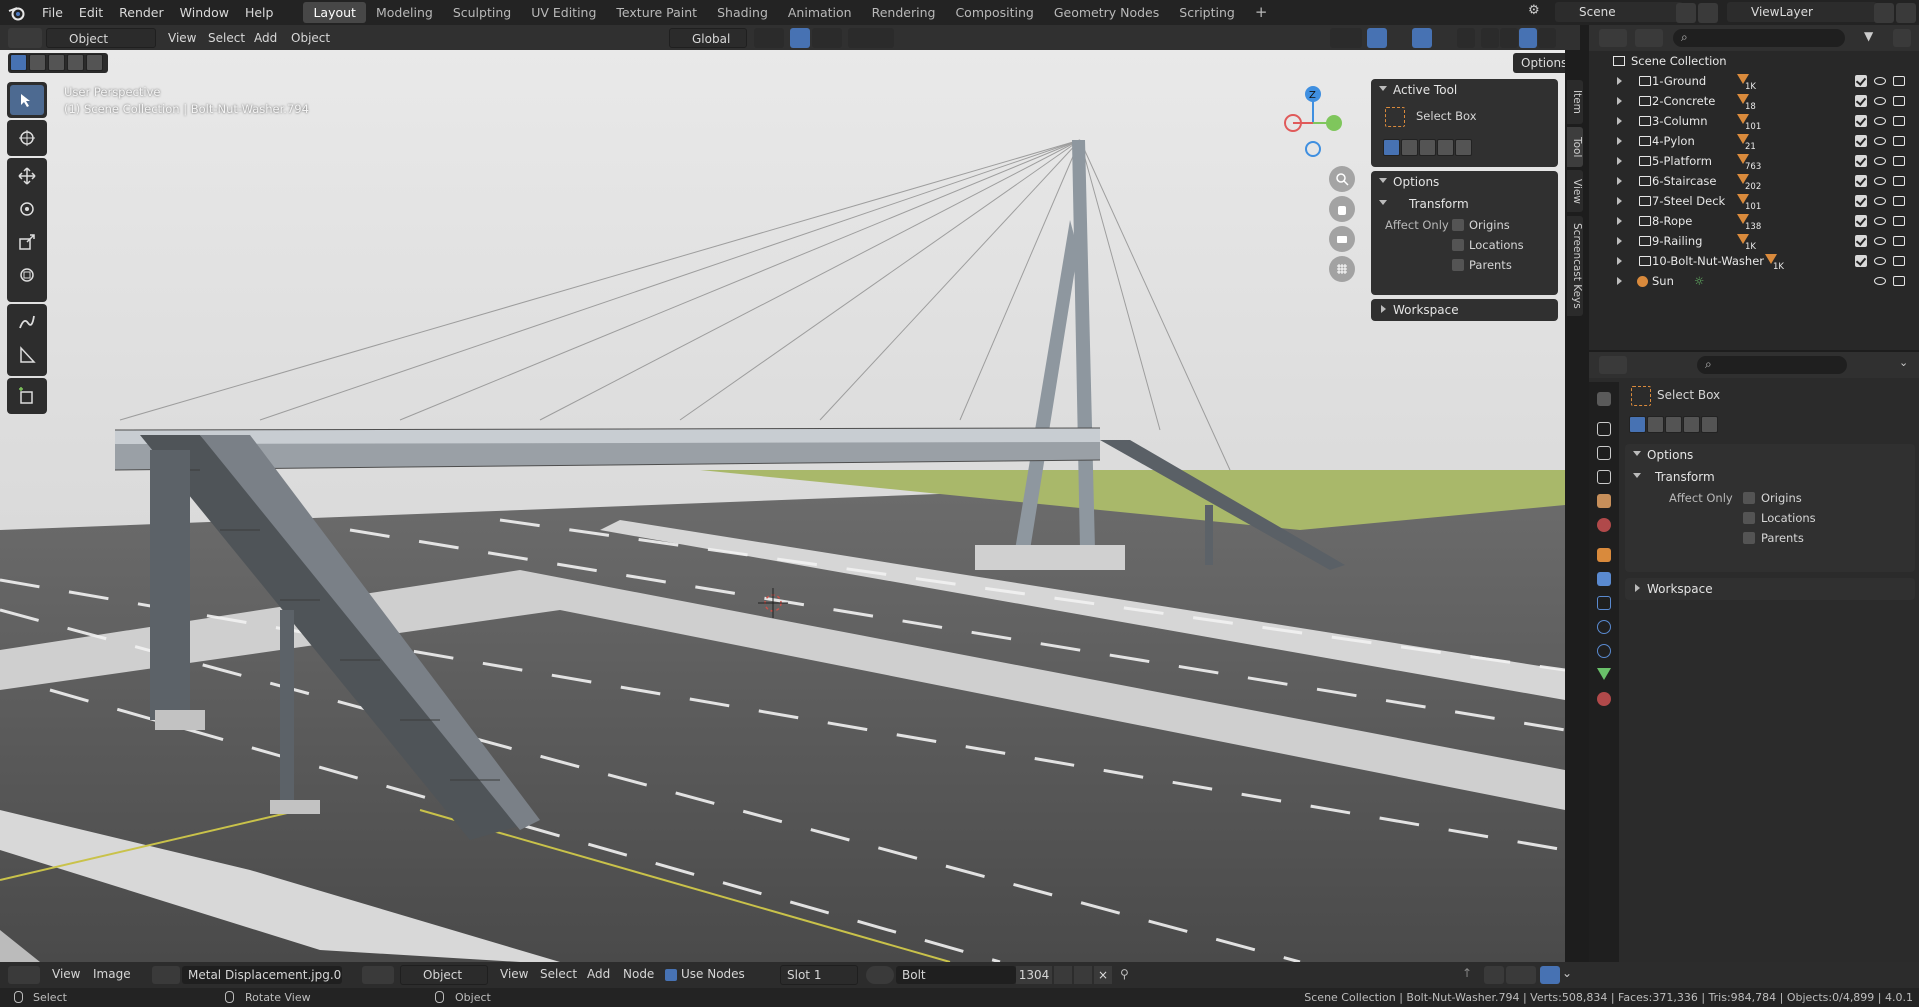  What do you see at coordinates (656, 12) in the screenshot?
I see `tab-texture-paint: Texture Paint` at bounding box center [656, 12].